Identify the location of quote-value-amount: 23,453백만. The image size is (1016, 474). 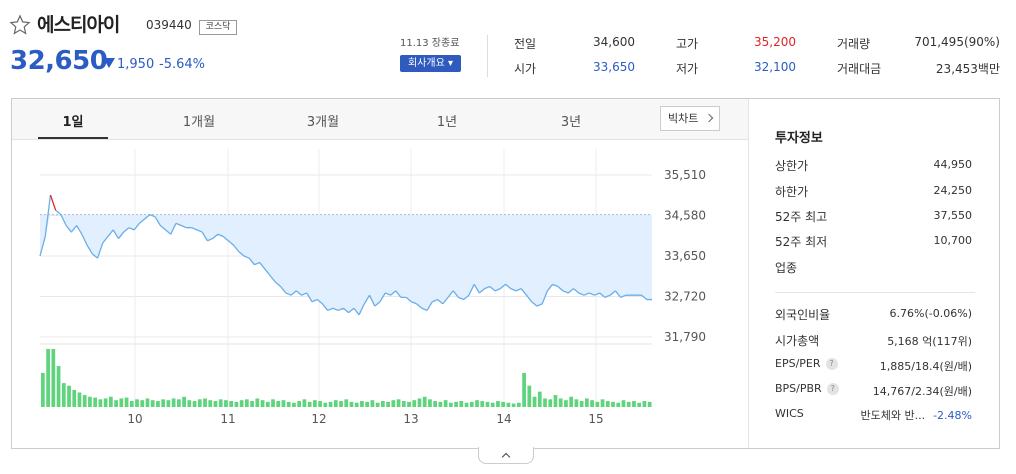
(967, 69).